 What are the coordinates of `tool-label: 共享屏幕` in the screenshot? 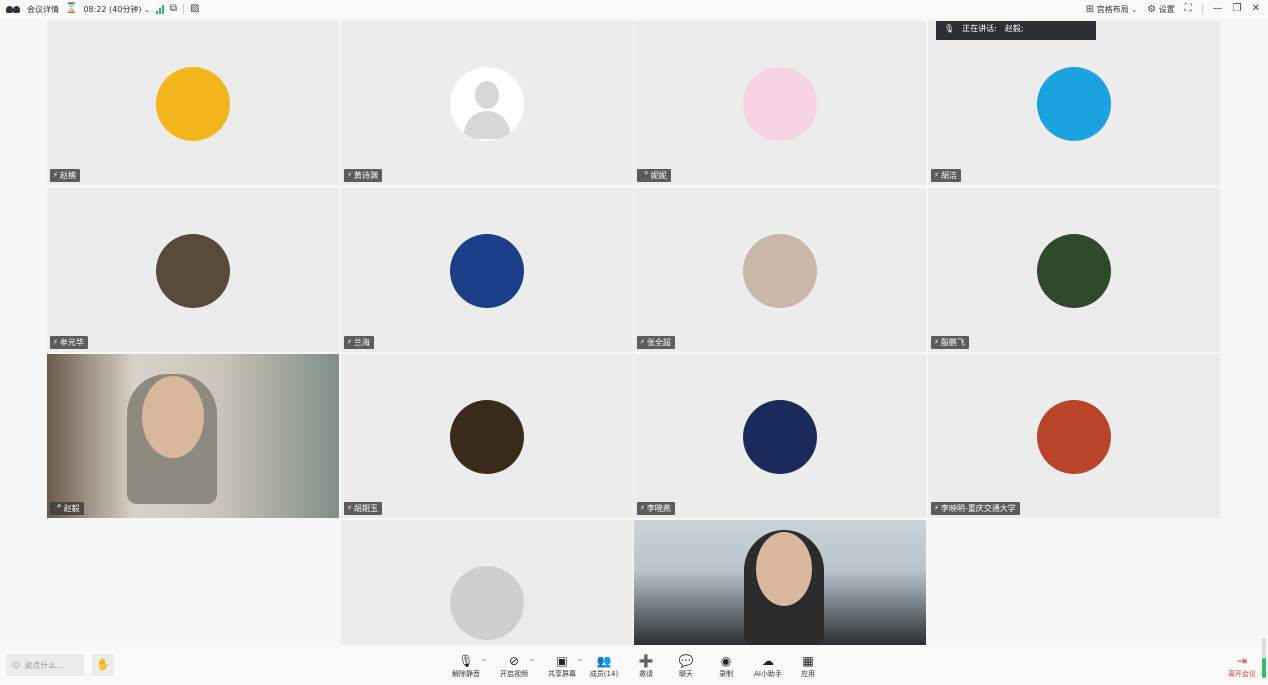 It's located at (562, 674).